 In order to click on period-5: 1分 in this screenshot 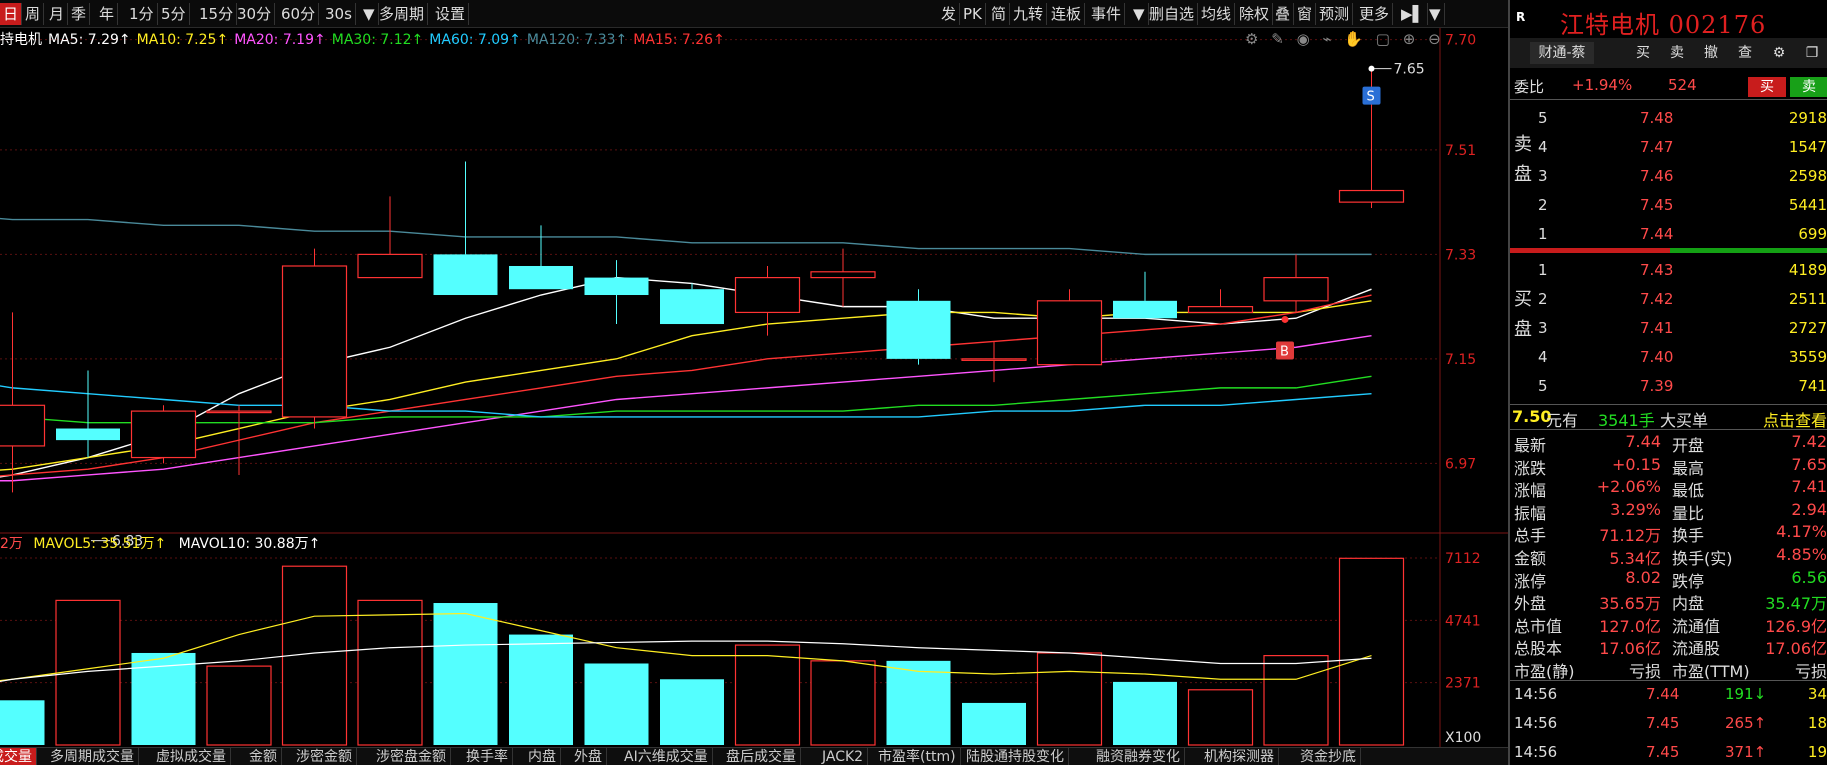, I will do `click(142, 14)`.